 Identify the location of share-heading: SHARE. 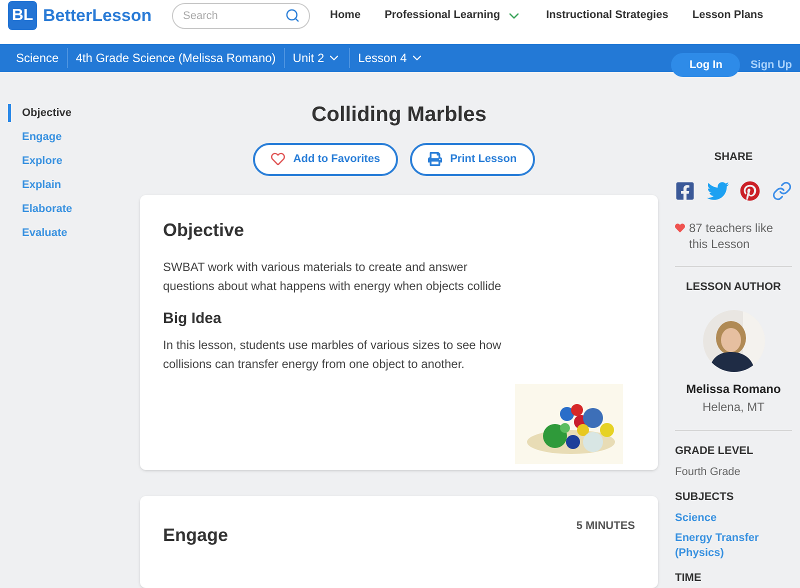
(733, 157).